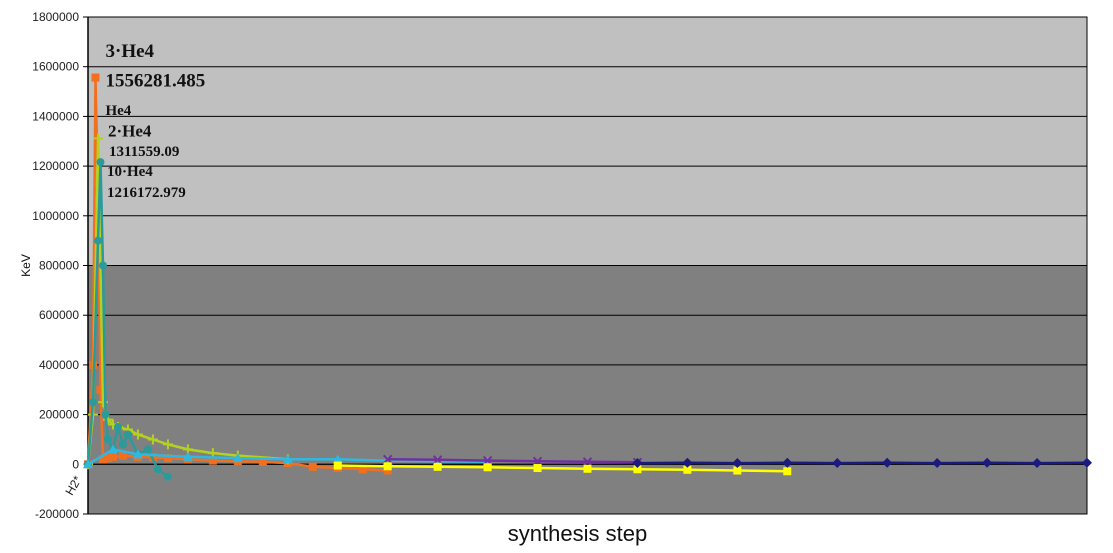 This screenshot has width=1113, height=553. Describe the element at coordinates (75, 464) in the screenshot. I see `y-tick-label: 0` at that location.